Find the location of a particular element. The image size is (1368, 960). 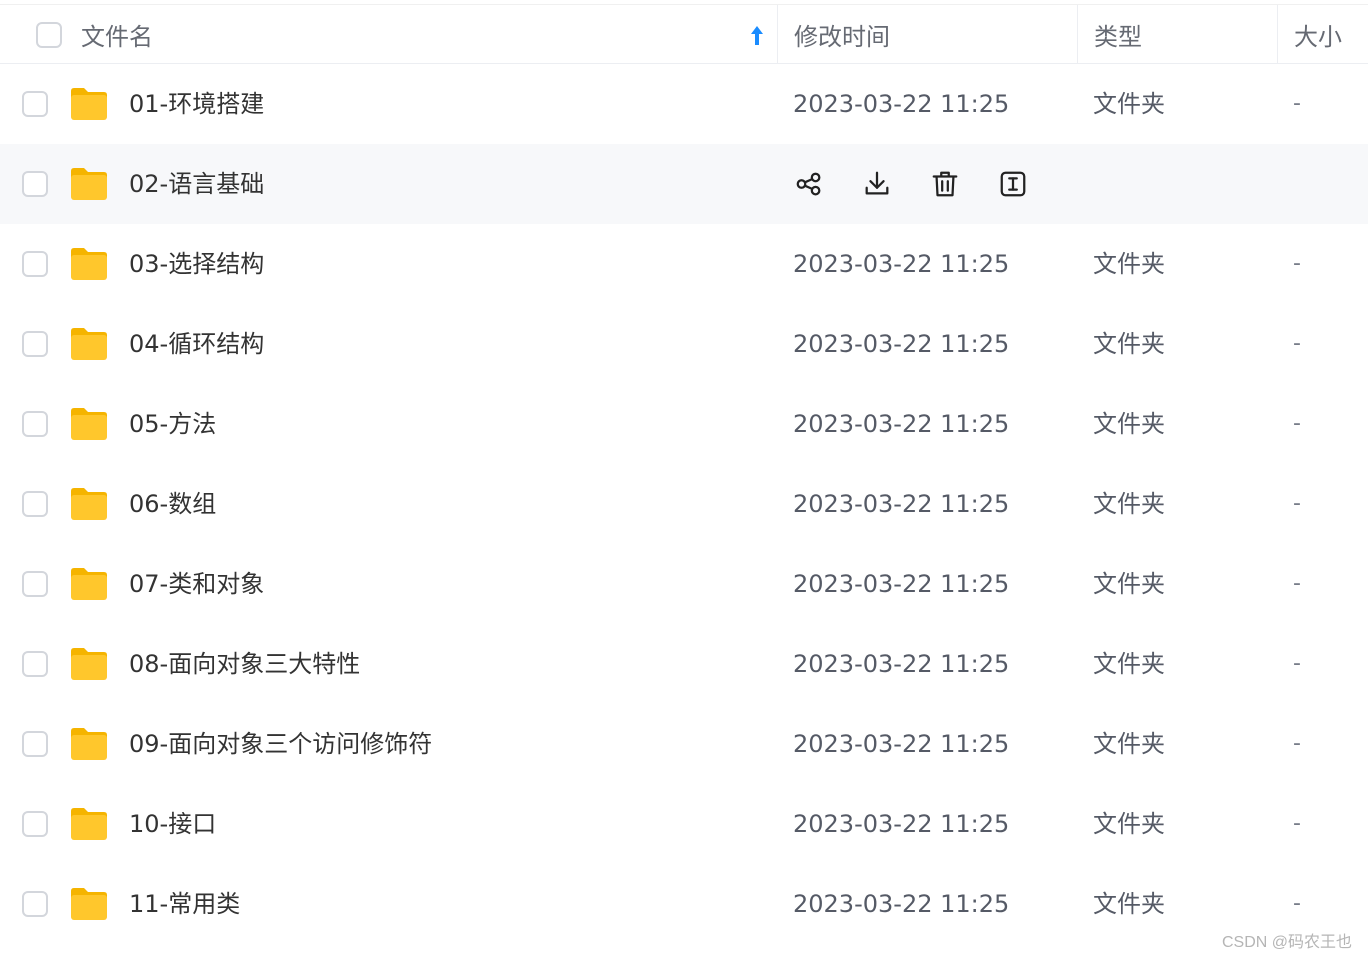

file-row: 03-选择结构 2023-03-22 11:25 文件夹 - is located at coordinates (684, 264).